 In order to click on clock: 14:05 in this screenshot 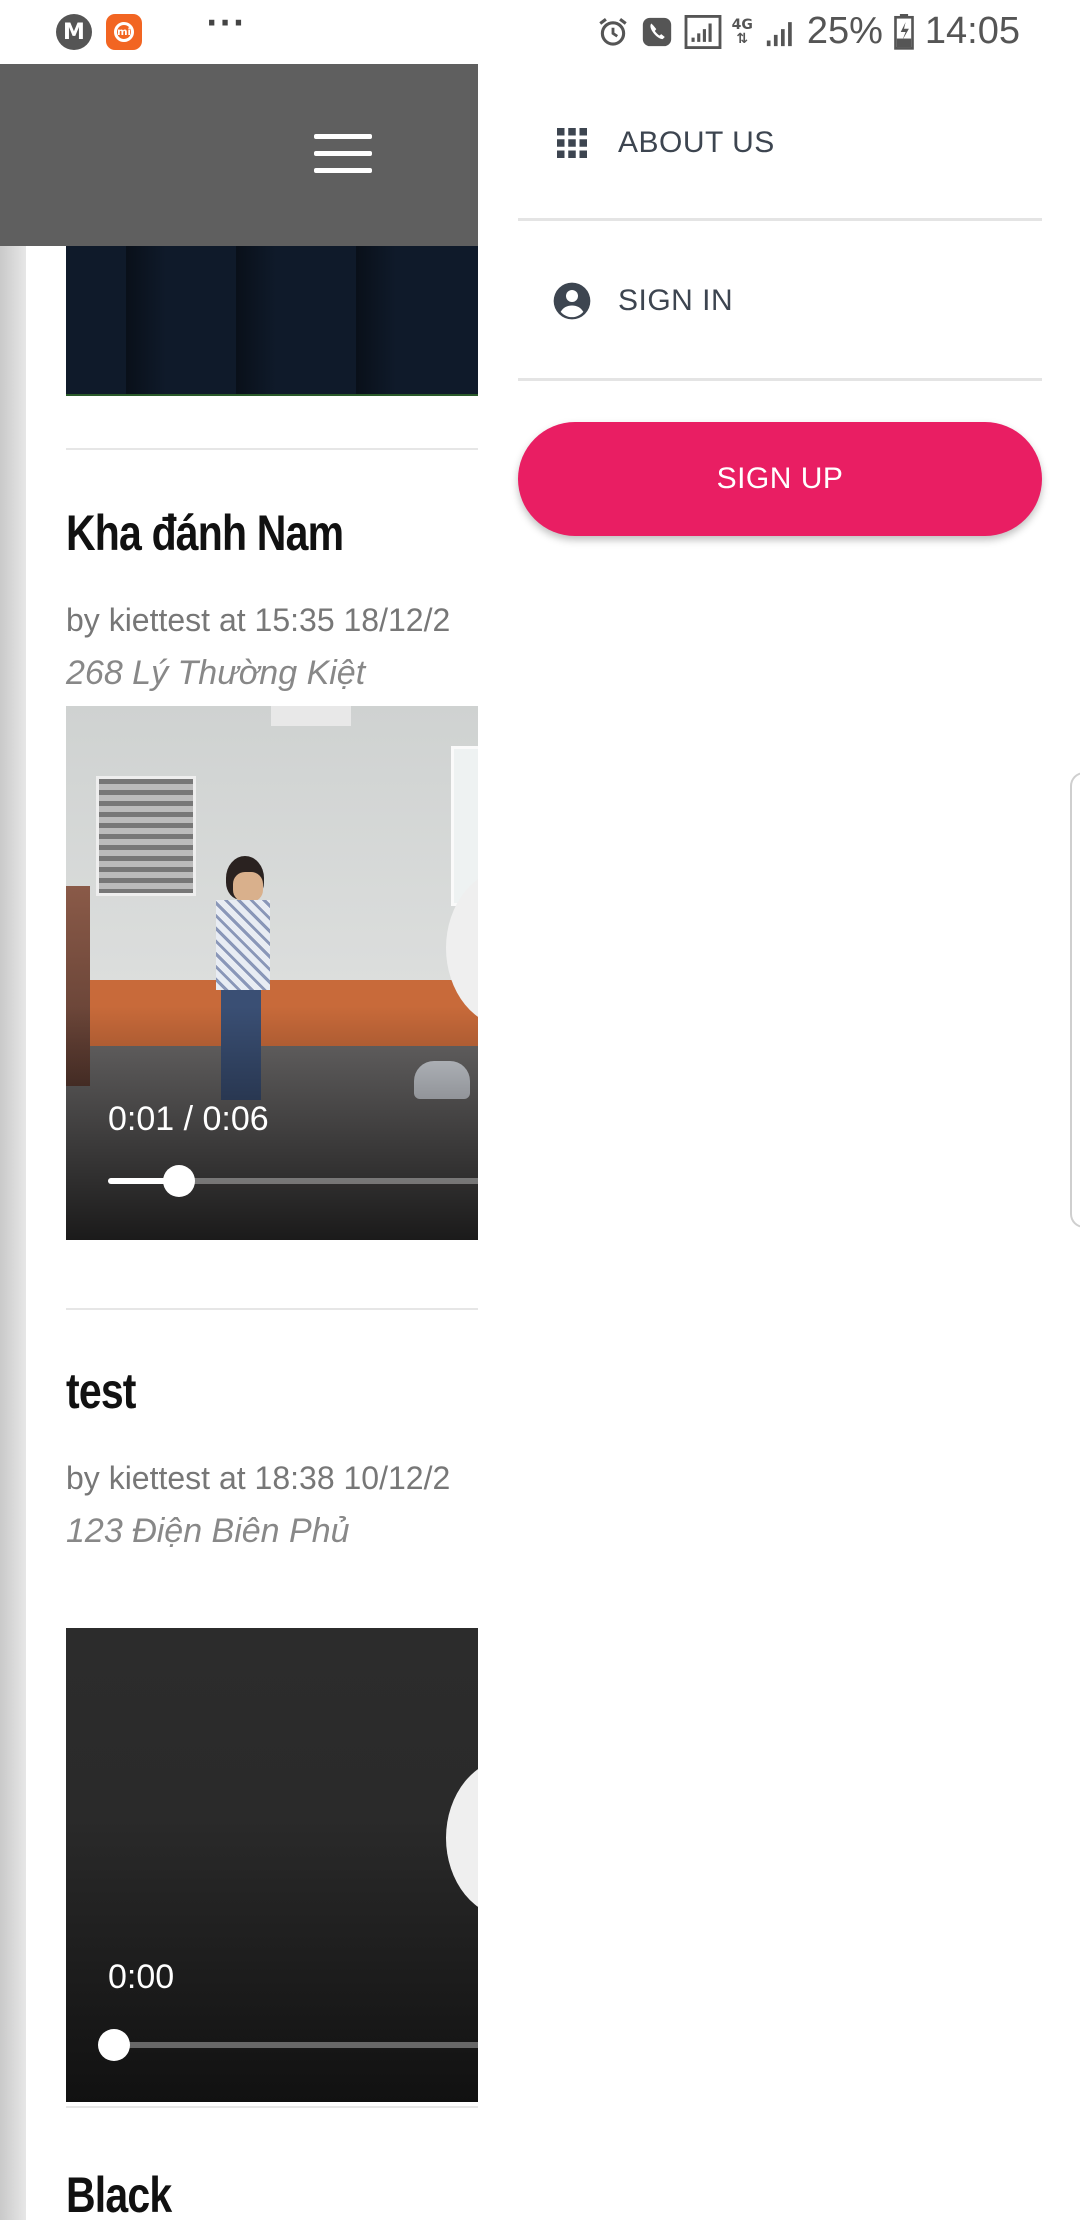, I will do `click(972, 31)`.